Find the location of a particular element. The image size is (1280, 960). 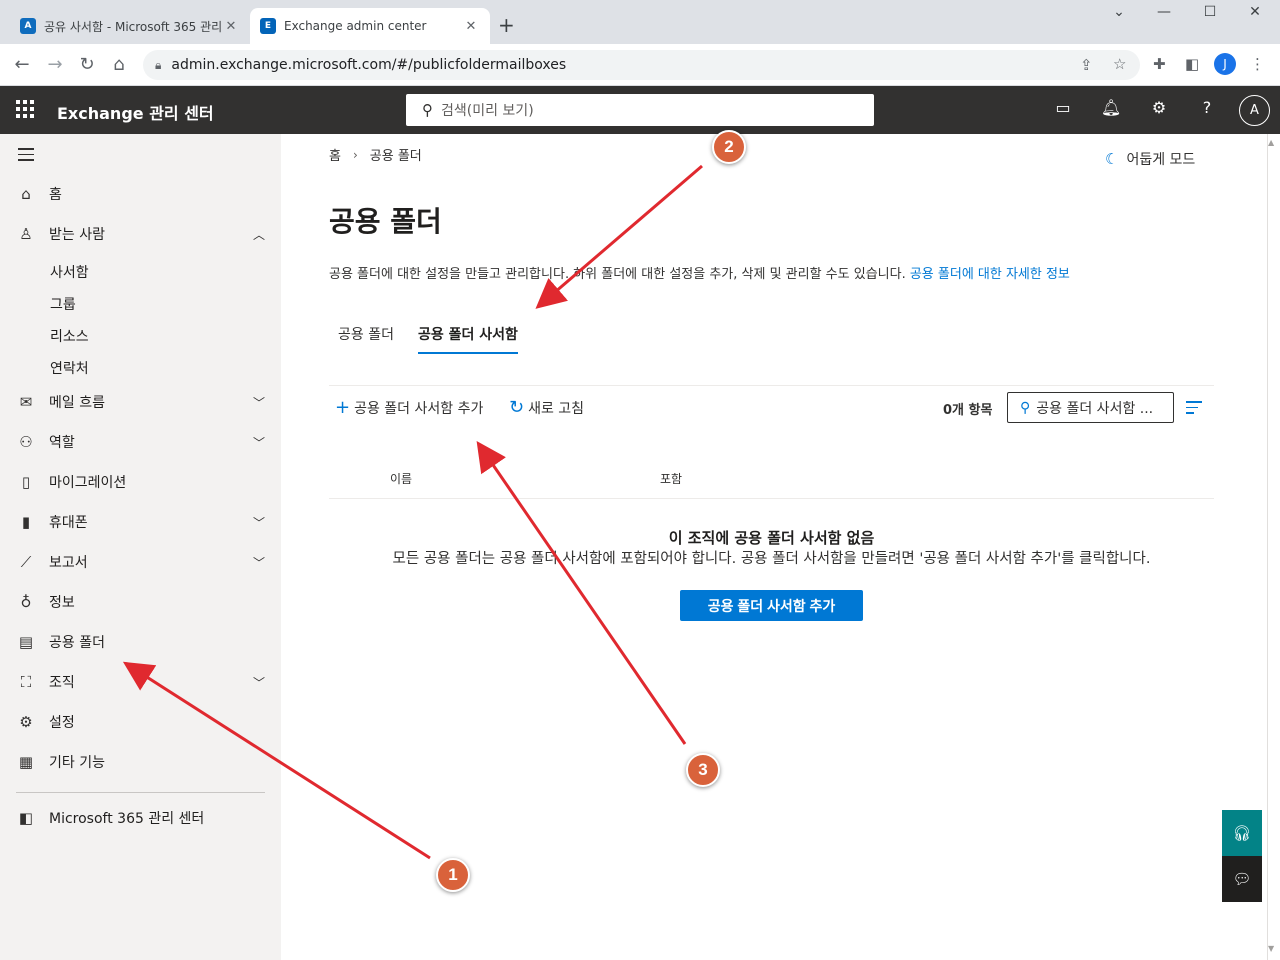

nav-item-settings: ⚙ 설정 is located at coordinates (140, 722).